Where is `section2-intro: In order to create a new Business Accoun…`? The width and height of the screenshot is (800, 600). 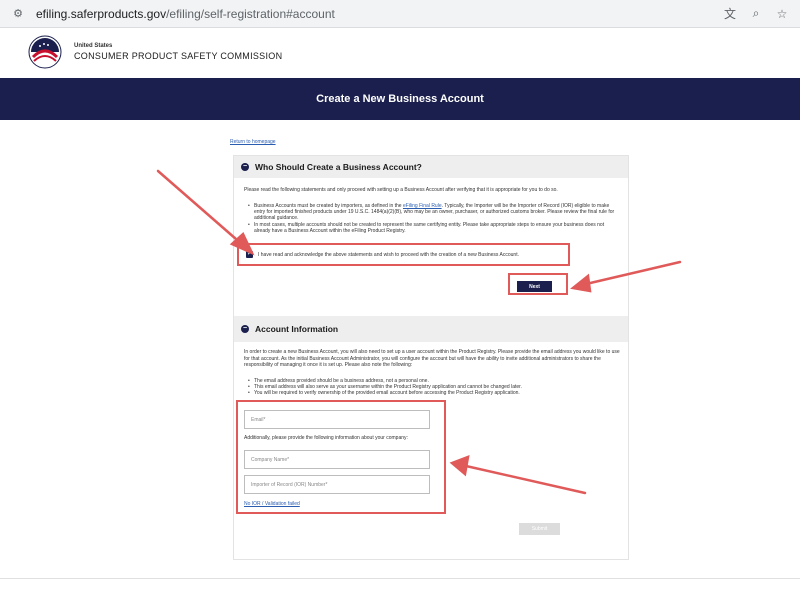
section2-intro: In order to create a new Business Accoun… is located at coordinates (432, 358).